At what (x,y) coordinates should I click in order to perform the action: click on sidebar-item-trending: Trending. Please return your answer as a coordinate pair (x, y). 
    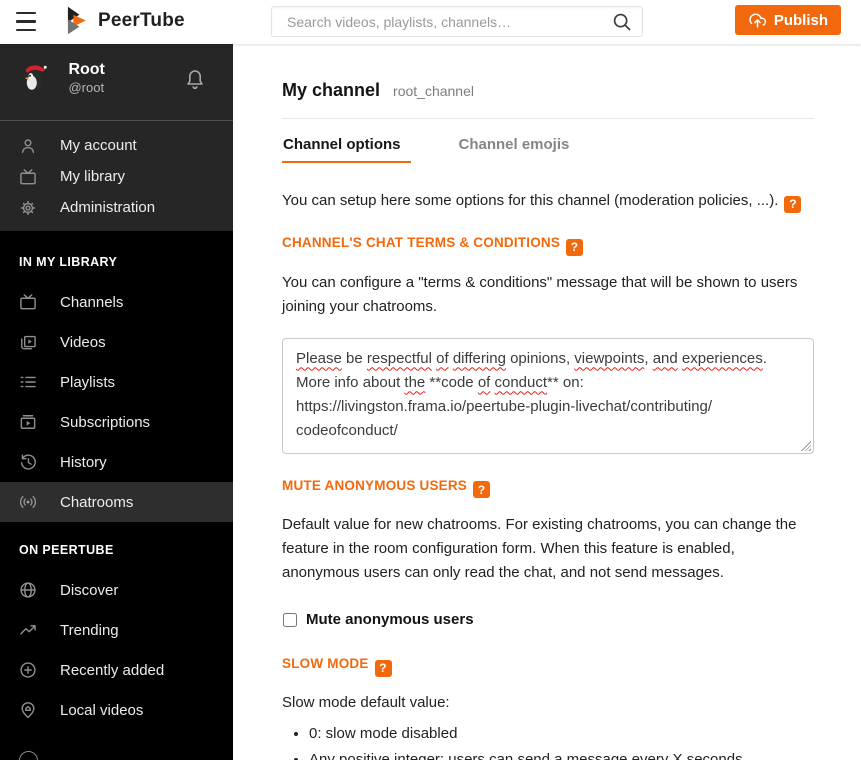
    Looking at the image, I should click on (116, 630).